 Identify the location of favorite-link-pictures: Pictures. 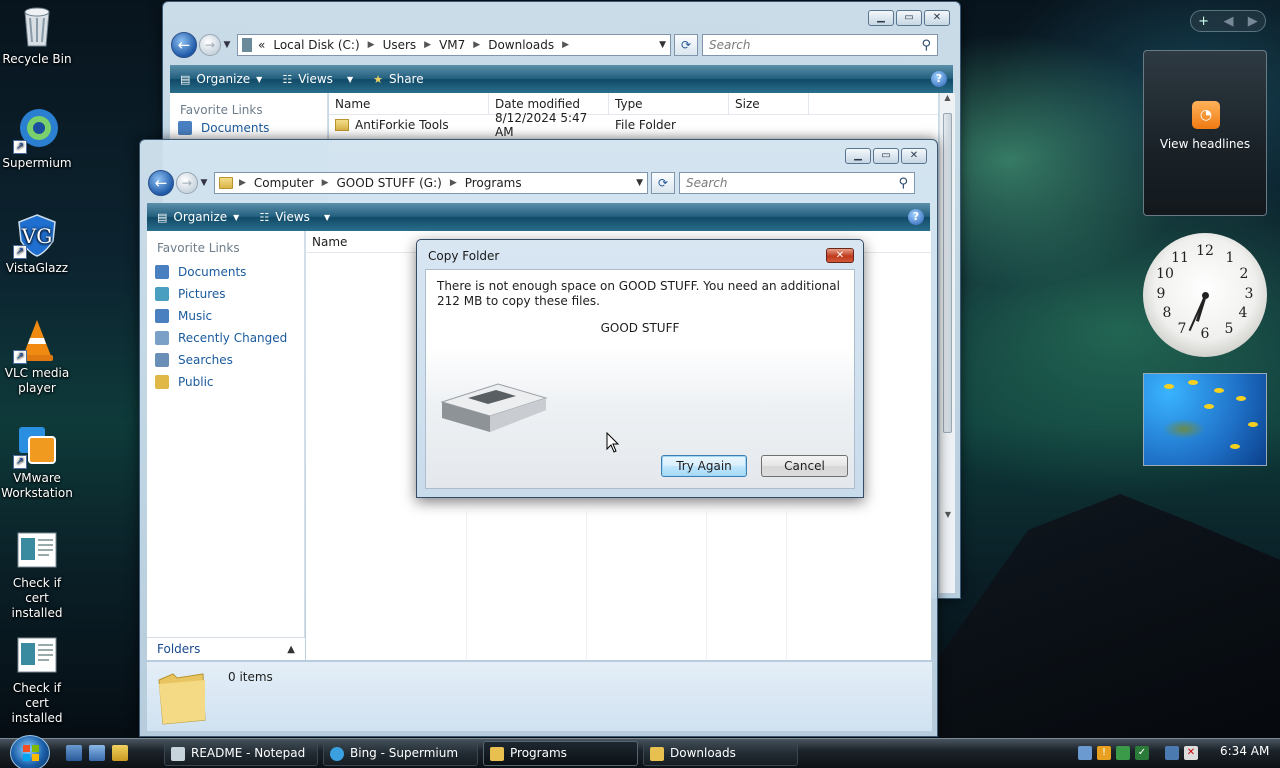
(225, 294).